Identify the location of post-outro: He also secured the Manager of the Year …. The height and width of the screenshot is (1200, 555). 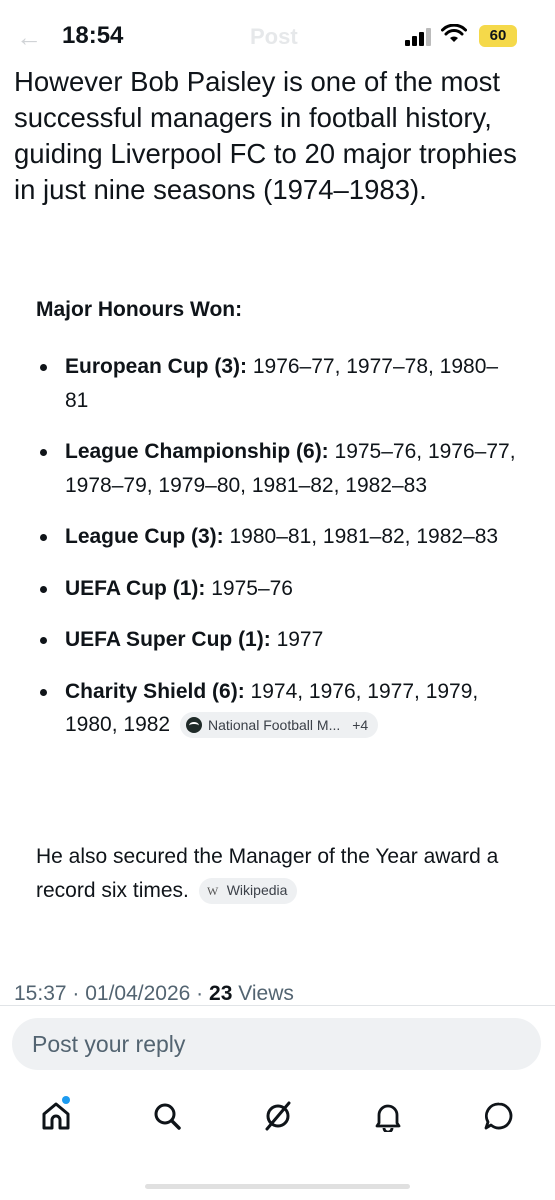
(276, 873).